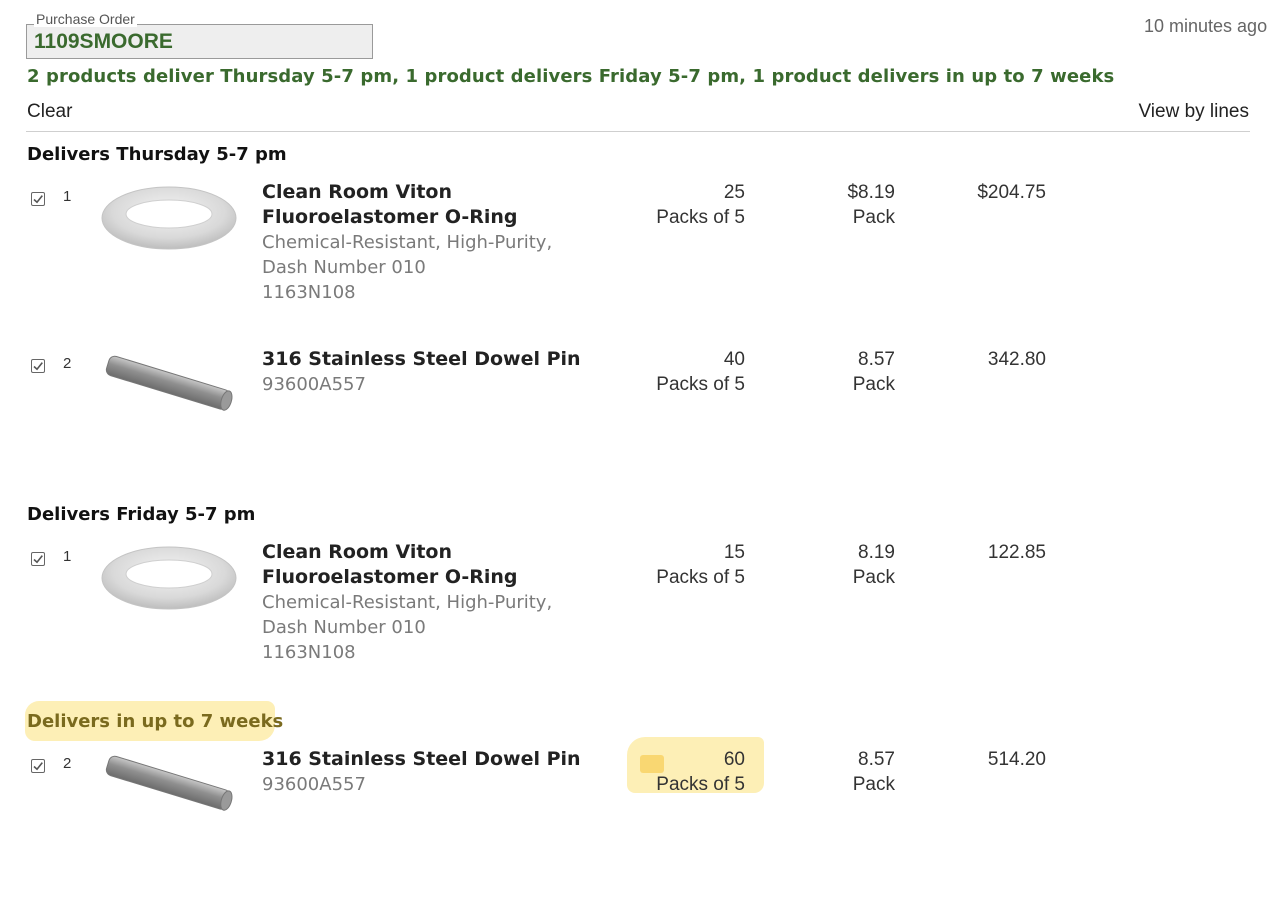 This screenshot has width=1277, height=909. I want to click on unit-price: 8.19 Pack, so click(874, 565).